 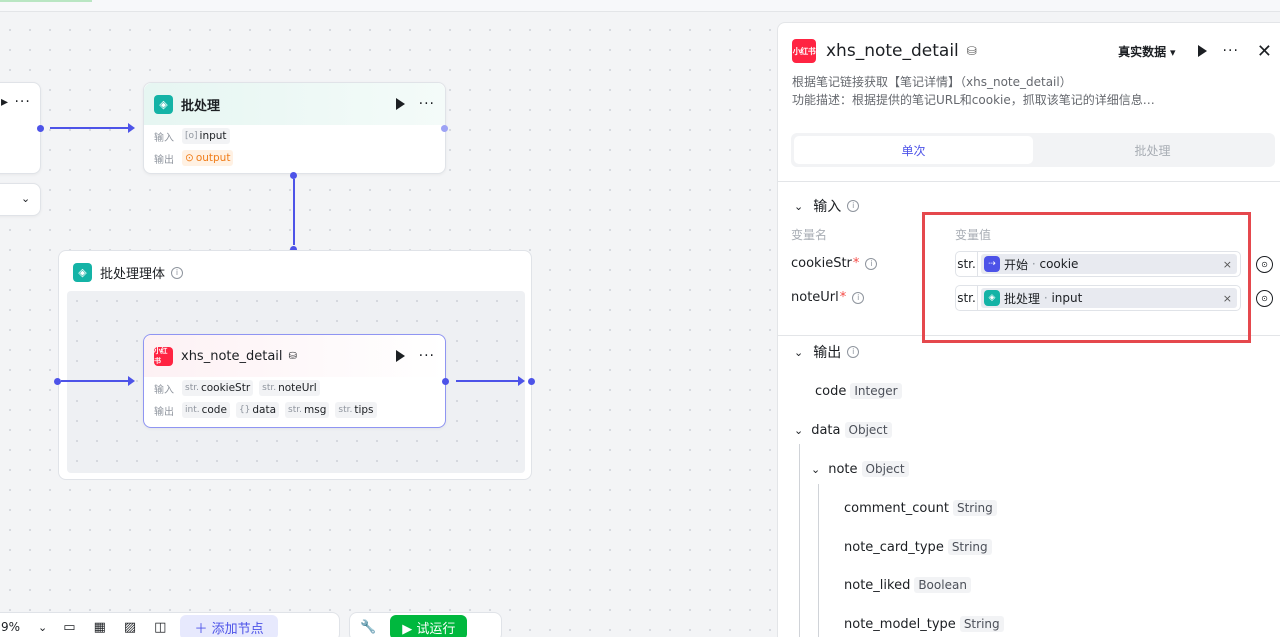 I want to click on node-input-row: 输入 str. cookieStr str. noteUrl, so click(x=294, y=388).